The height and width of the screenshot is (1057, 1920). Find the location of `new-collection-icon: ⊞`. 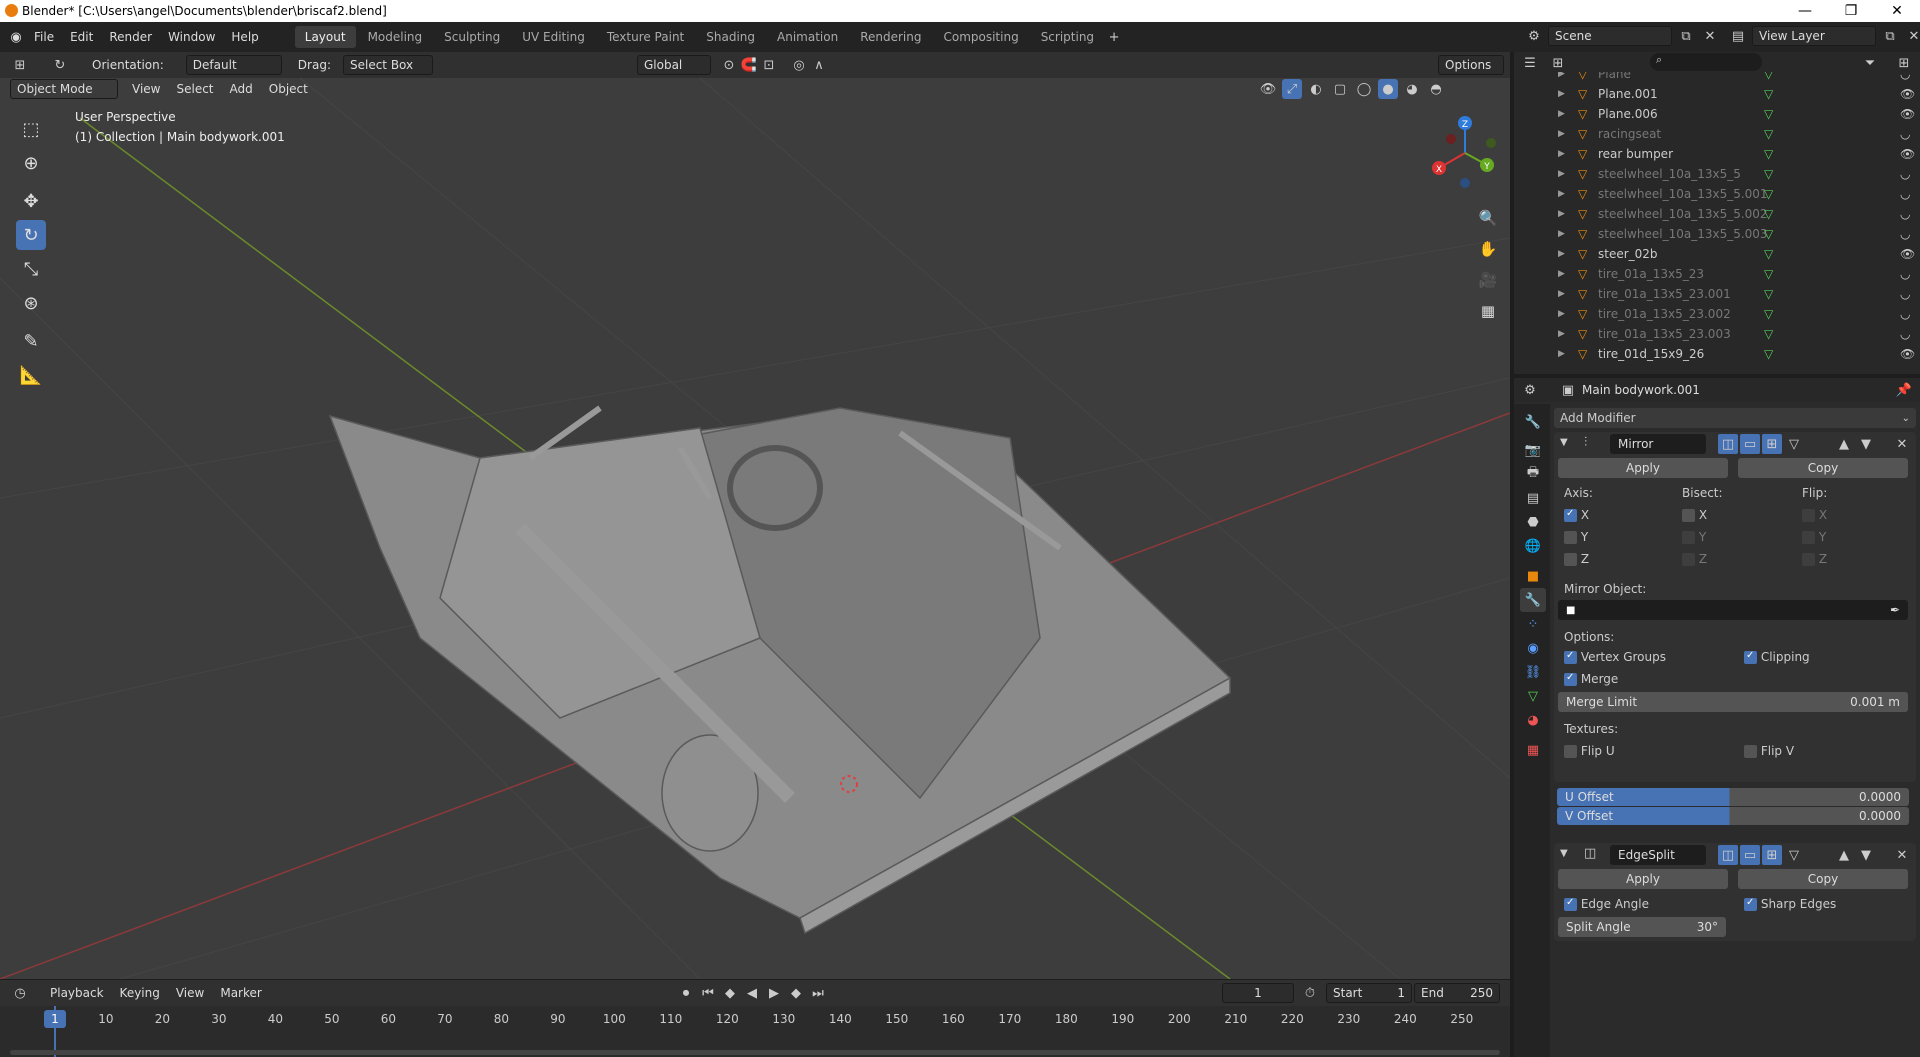

new-collection-icon: ⊞ is located at coordinates (1904, 63).